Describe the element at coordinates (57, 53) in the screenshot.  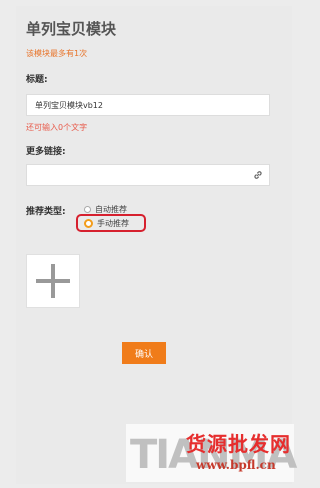
I see `module-limit-note: 该模块最多有1次` at that location.